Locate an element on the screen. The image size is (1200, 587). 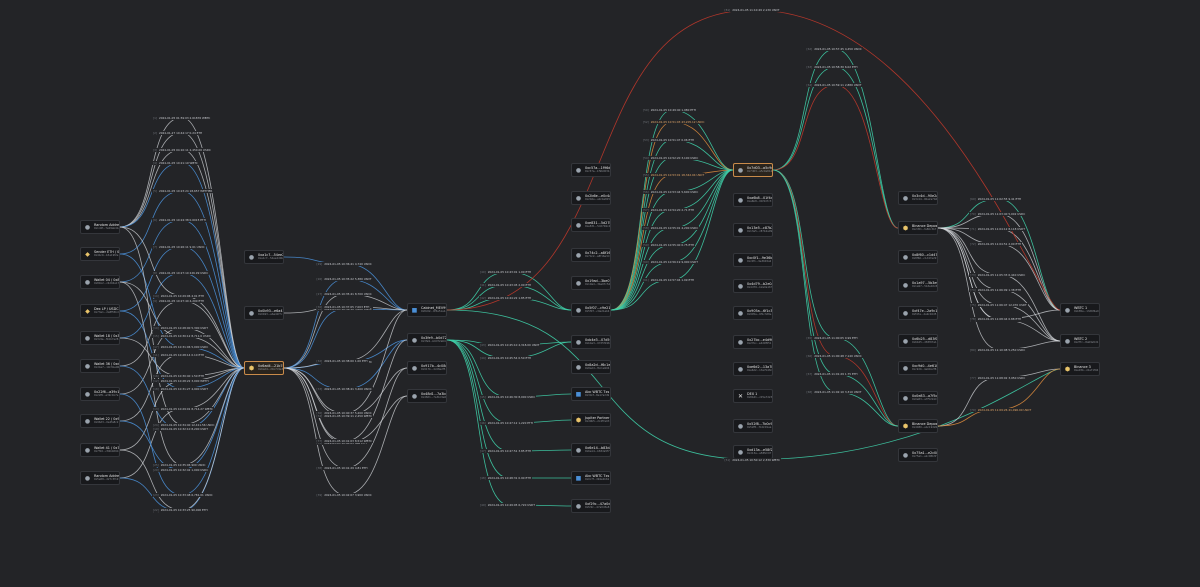
graph-node: ● WBTC 1 0xb85e...13d6f4a0 is located at coordinates (1080, 310).